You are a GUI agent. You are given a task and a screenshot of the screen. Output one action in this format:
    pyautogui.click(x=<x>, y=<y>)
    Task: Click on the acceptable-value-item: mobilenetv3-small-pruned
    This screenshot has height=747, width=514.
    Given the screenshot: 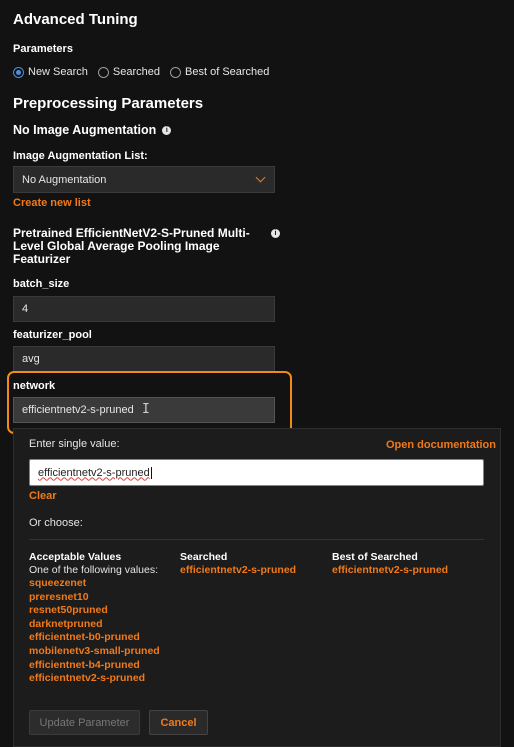 What is the action you would take?
    pyautogui.click(x=94, y=652)
    